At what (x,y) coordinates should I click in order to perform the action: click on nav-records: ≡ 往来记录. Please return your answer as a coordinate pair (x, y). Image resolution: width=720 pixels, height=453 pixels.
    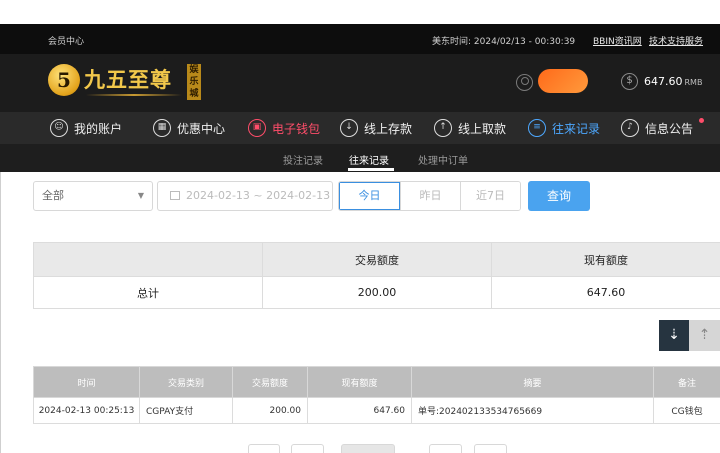
    Looking at the image, I should click on (564, 128).